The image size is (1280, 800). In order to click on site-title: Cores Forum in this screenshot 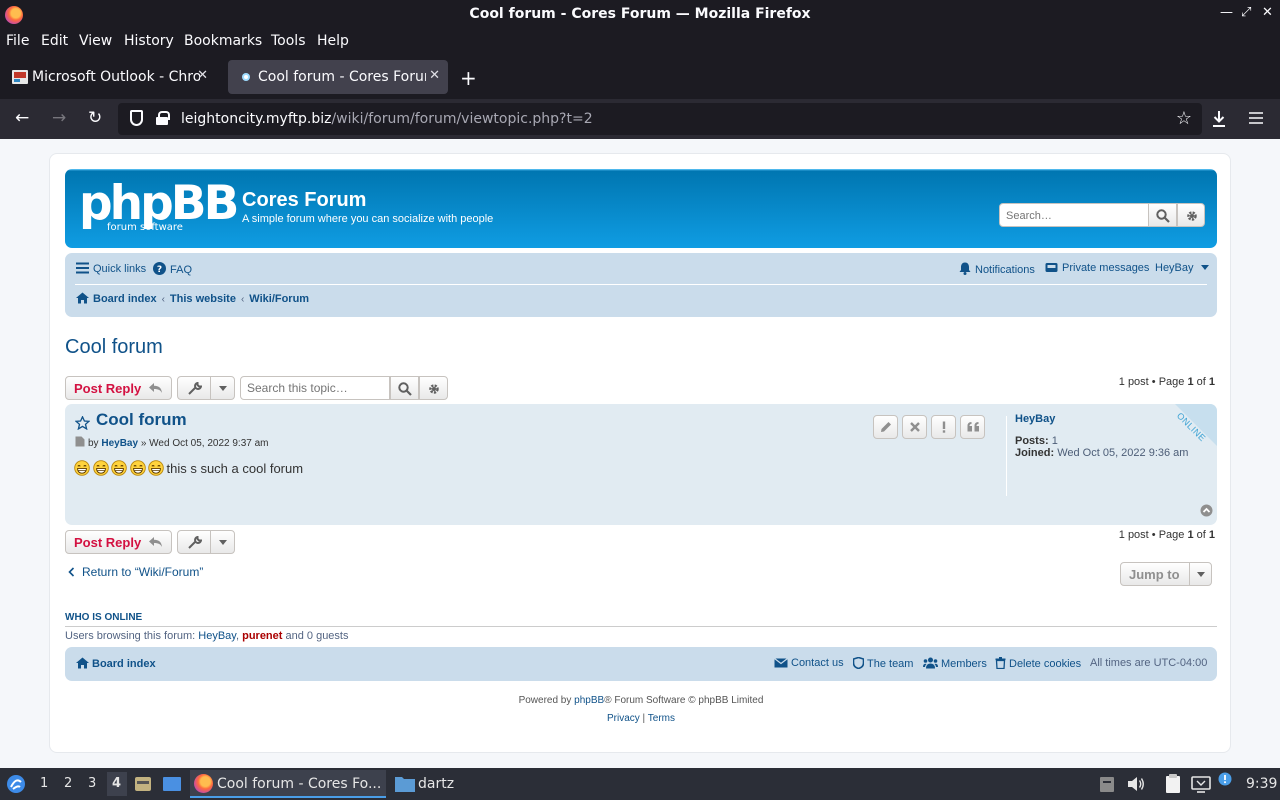, I will do `click(304, 200)`.